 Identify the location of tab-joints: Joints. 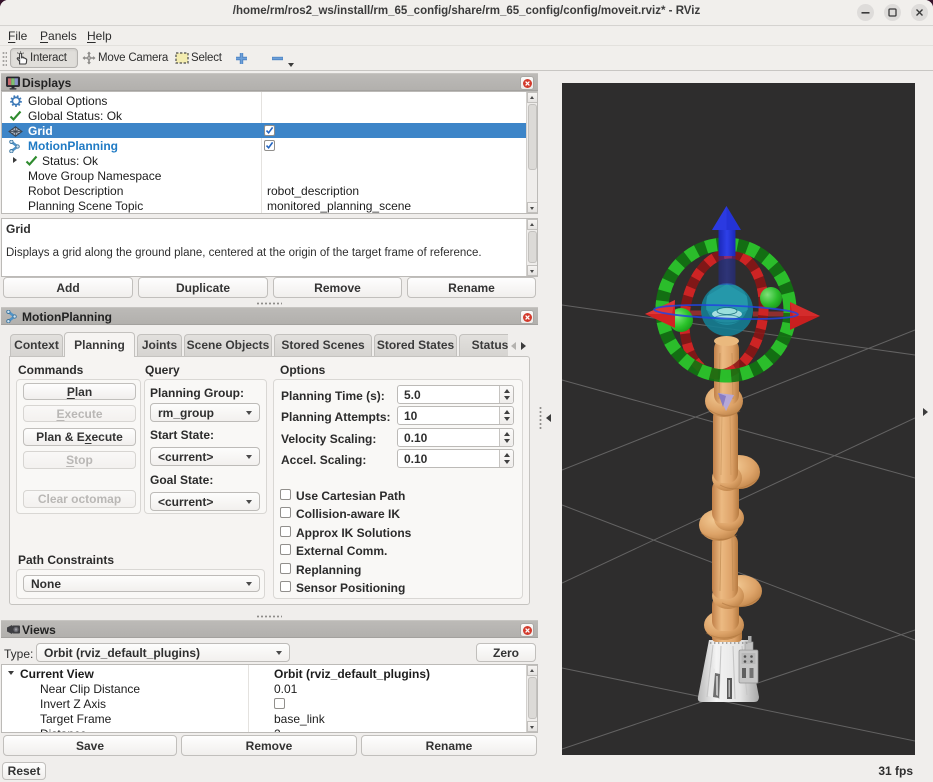
(159, 345).